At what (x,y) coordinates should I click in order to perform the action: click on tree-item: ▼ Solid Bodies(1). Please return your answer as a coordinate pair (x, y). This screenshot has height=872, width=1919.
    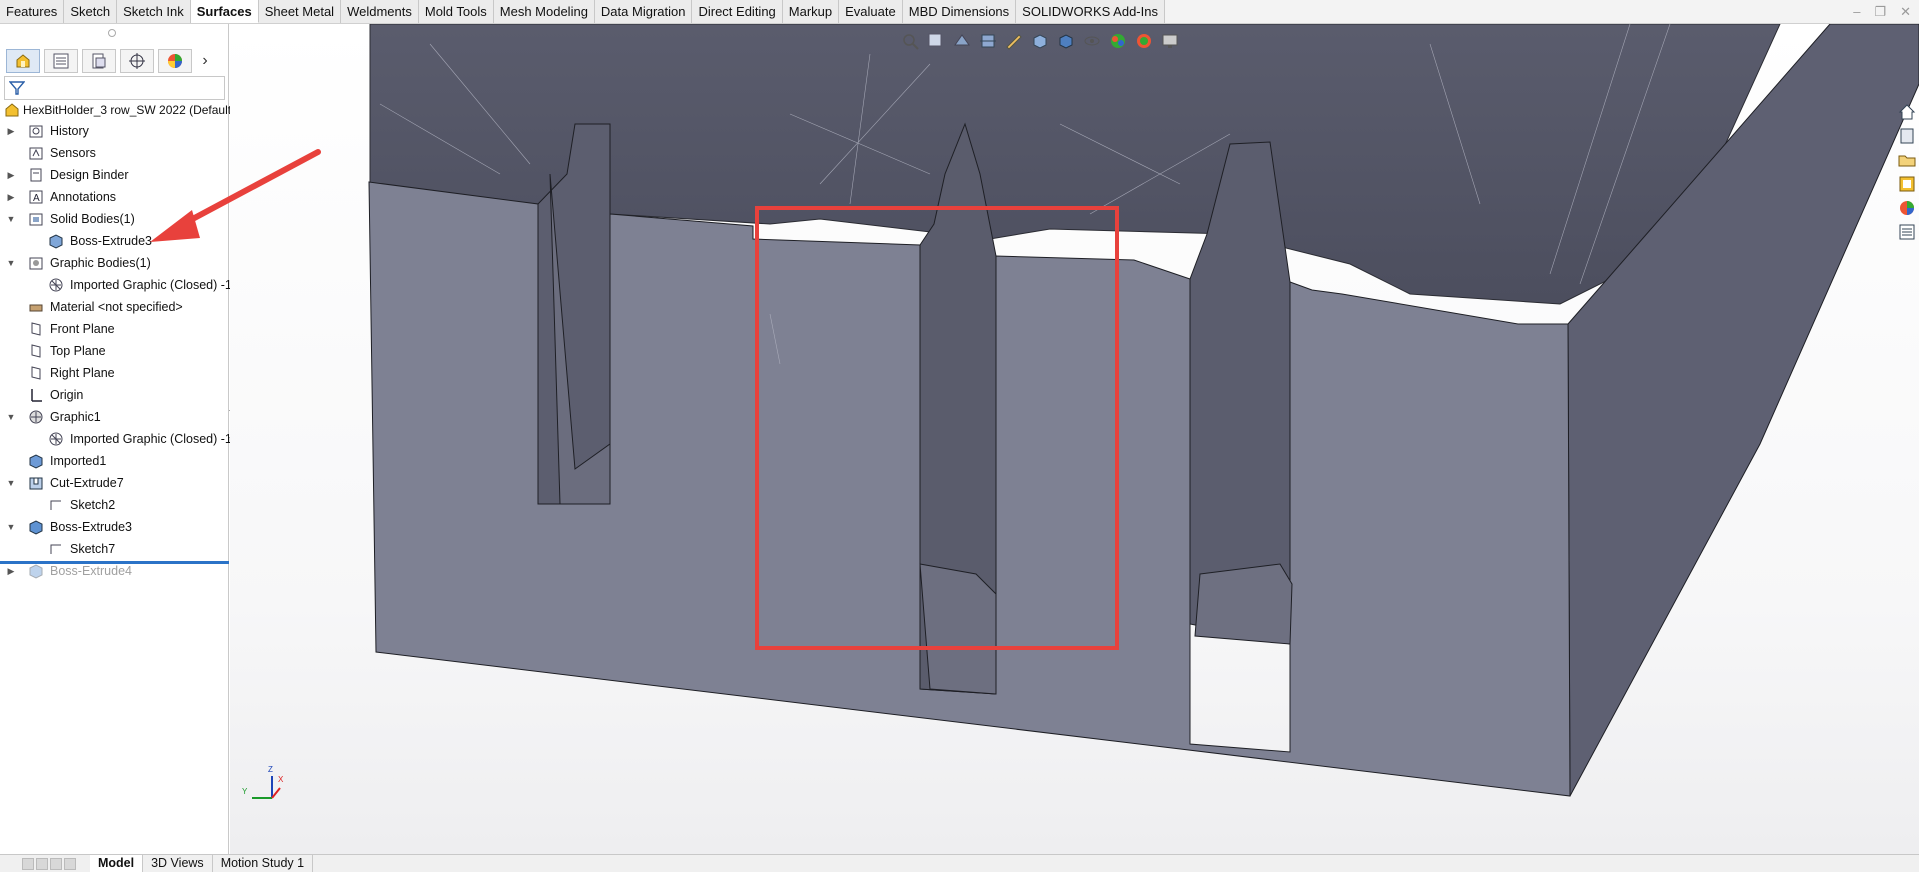
    Looking at the image, I should click on (114, 219).